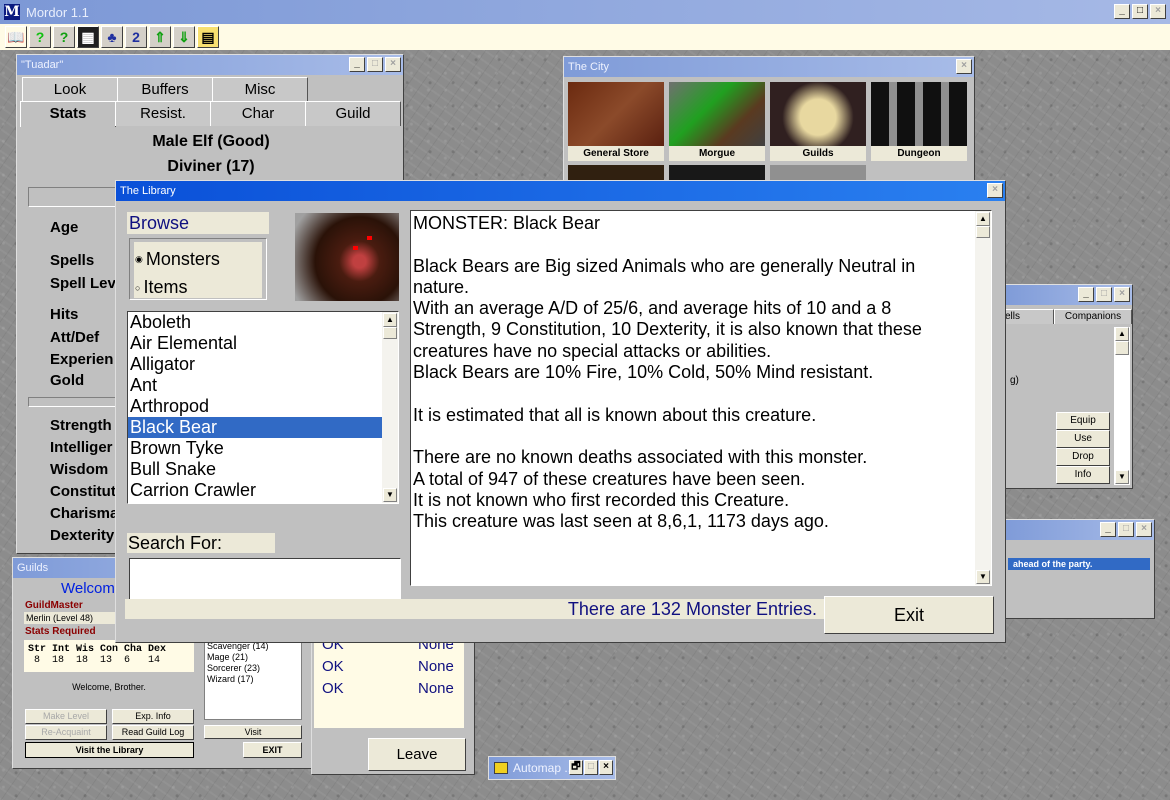 This screenshot has height=800, width=1170. Describe the element at coordinates (66, 732) in the screenshot. I see `reacquaint-button: Re-Acquaint` at that location.